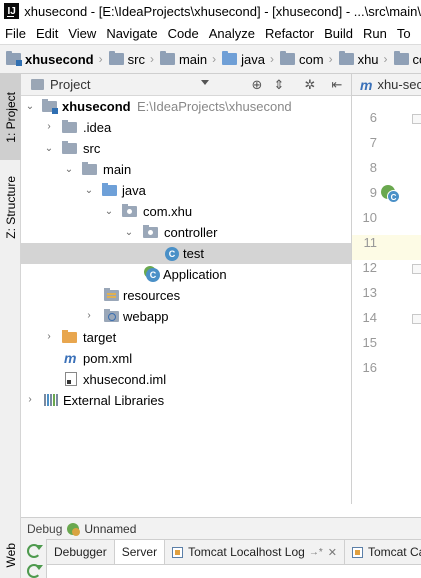  I want to click on line-number: 12, so click(369, 267).